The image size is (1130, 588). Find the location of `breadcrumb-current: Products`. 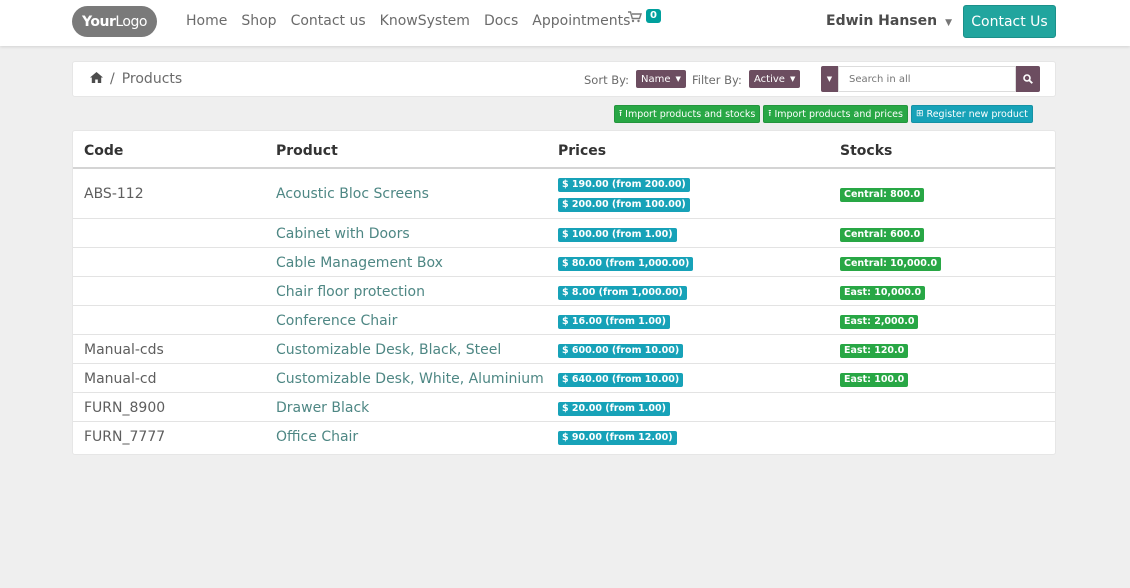

breadcrumb-current: Products is located at coordinates (152, 79).